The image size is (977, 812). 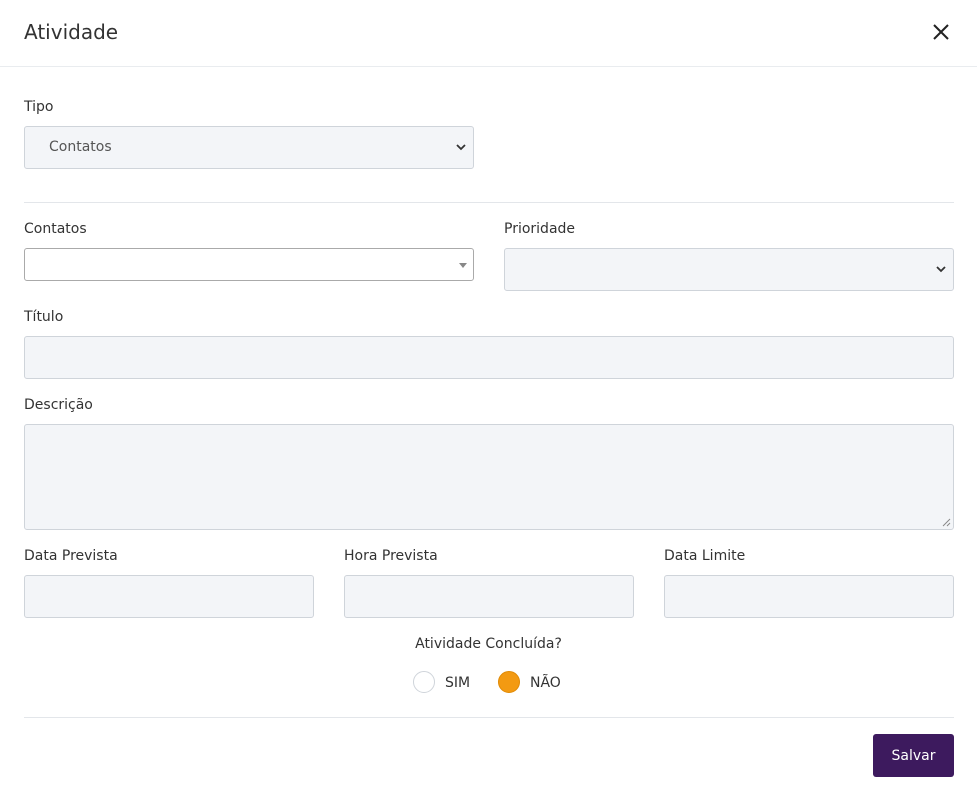 I want to click on section-divider, so click(x=489, y=202).